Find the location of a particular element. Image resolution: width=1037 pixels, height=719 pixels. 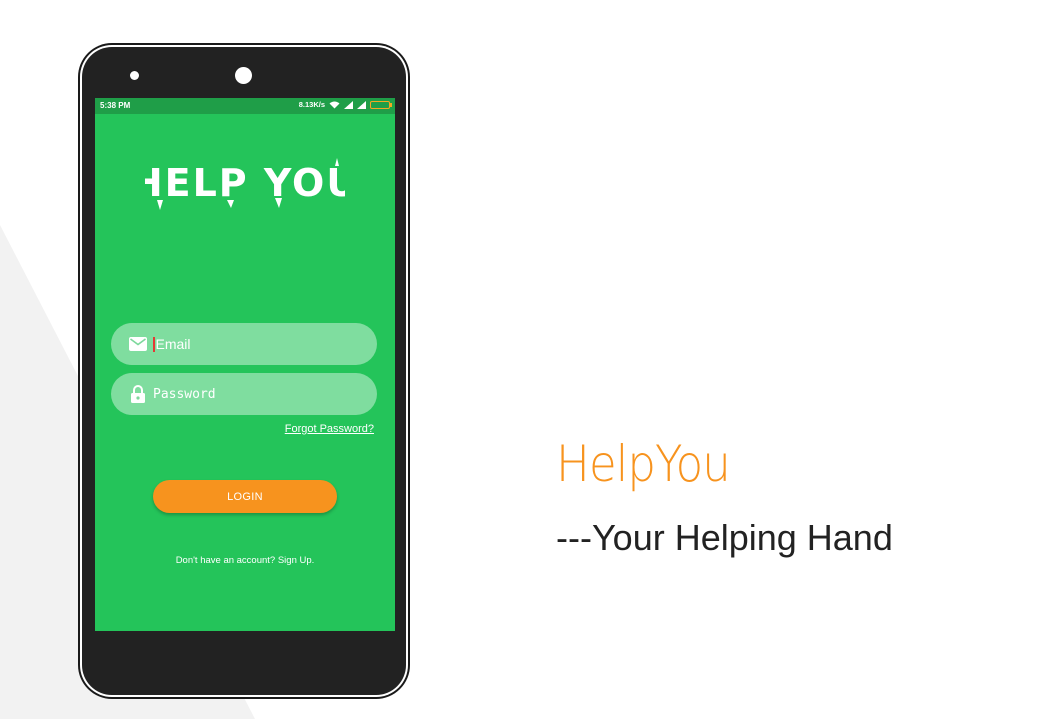

app-logo: HELP YOU is located at coordinates (245, 184).